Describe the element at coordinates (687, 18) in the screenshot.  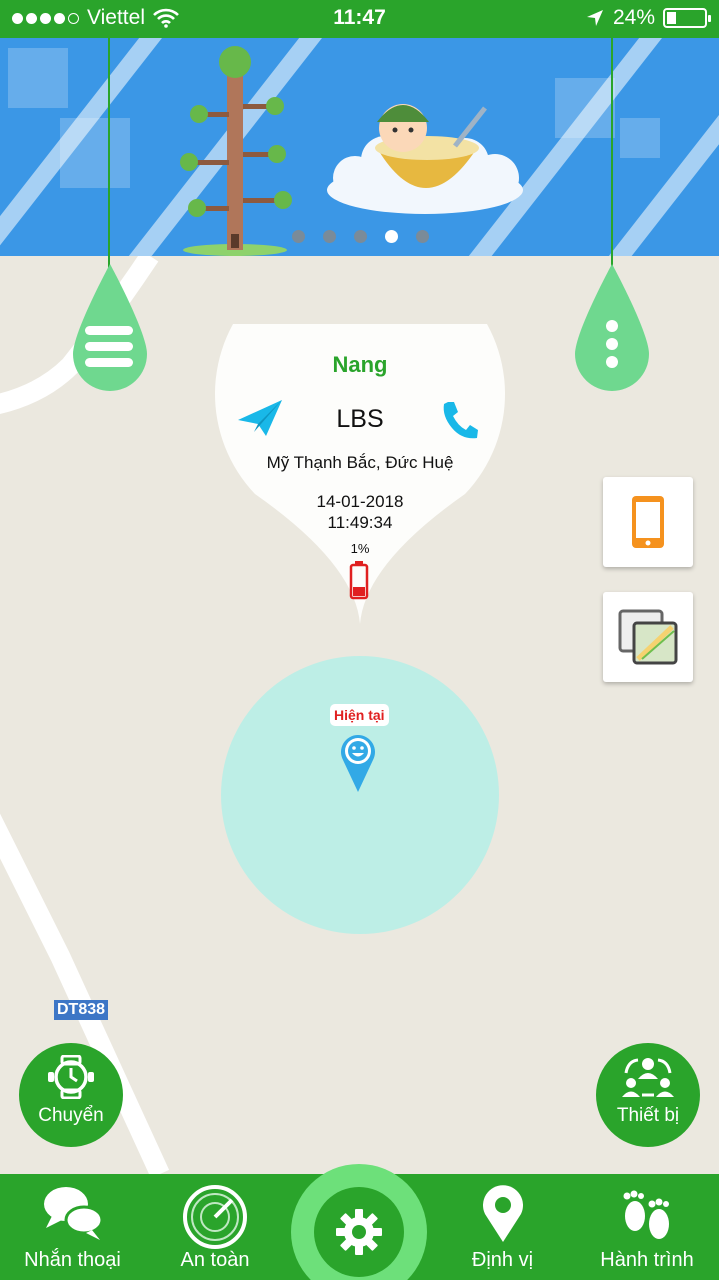
I see `battery-icon` at that location.